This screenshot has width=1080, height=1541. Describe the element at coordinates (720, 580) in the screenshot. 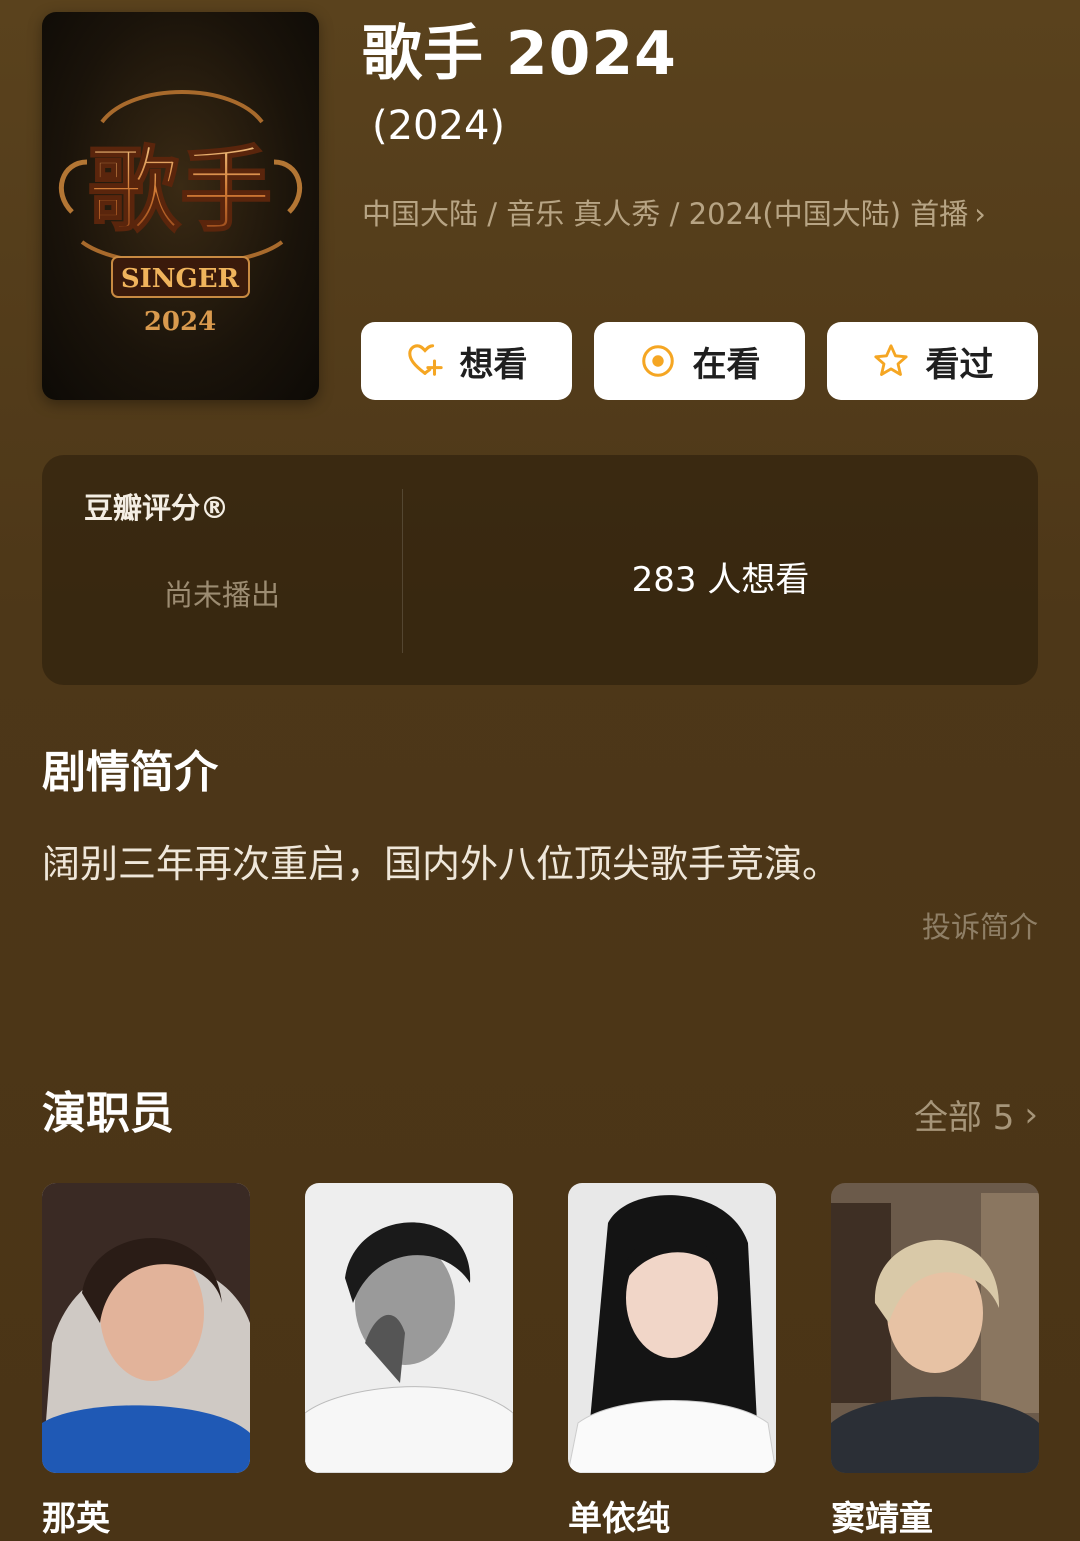

I see `want-count: 283 人想看` at that location.